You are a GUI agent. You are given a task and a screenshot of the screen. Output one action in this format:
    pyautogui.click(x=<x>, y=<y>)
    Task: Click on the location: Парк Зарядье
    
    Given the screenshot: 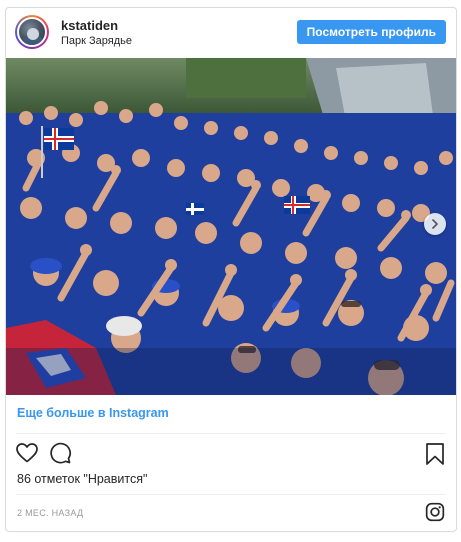 What is the action you would take?
    pyautogui.click(x=96, y=41)
    